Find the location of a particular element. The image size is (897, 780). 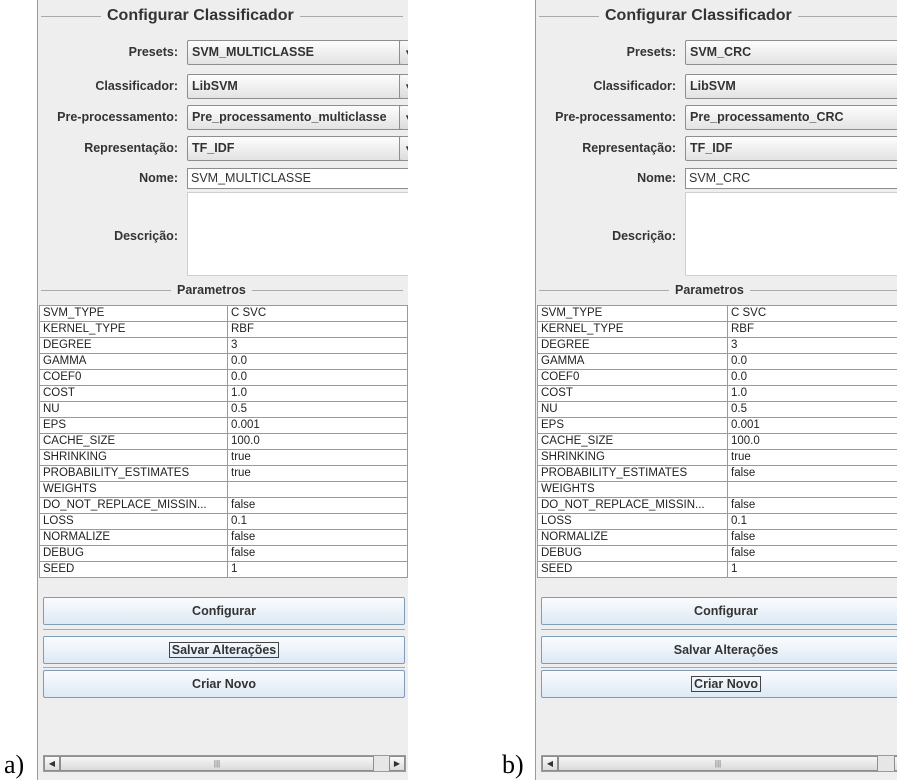

table-row: PROBABILITY_ESTIMATES false is located at coordinates (717, 473).